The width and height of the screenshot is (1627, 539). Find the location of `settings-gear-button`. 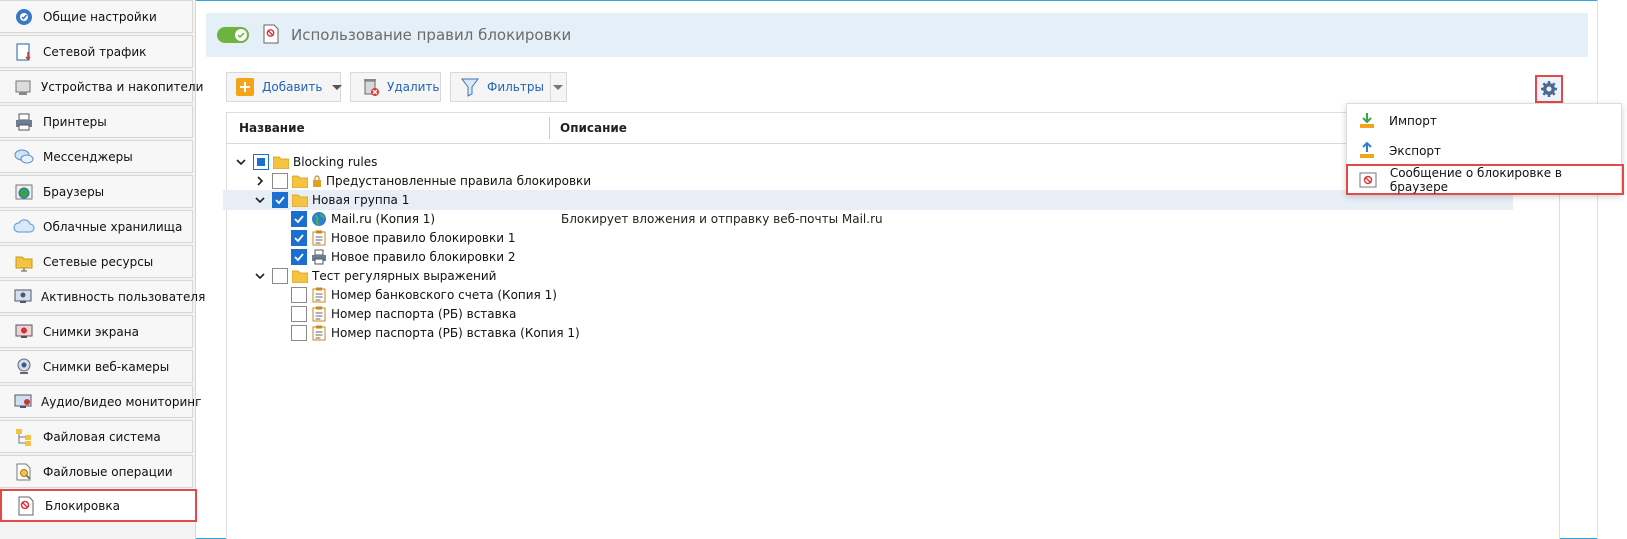

settings-gear-button is located at coordinates (1549, 89).